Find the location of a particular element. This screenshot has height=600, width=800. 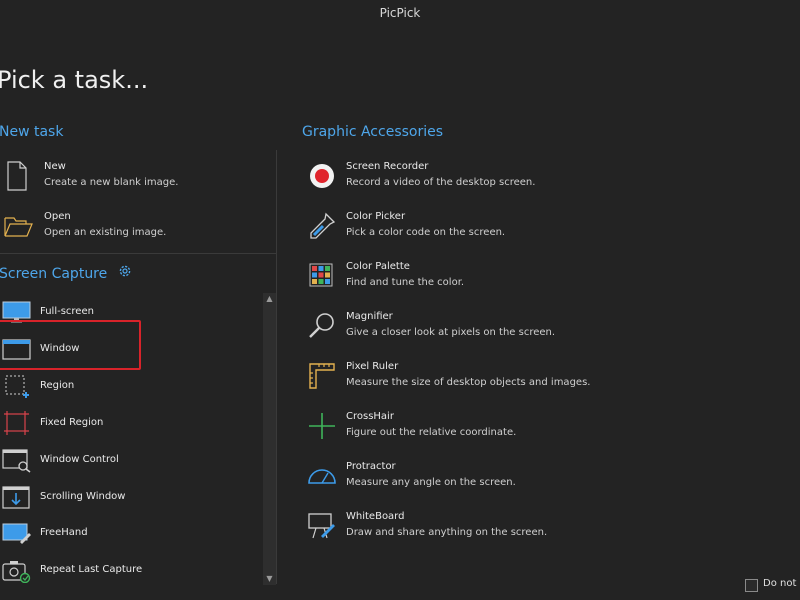

scrolling-window-icon is located at coordinates (17, 497).